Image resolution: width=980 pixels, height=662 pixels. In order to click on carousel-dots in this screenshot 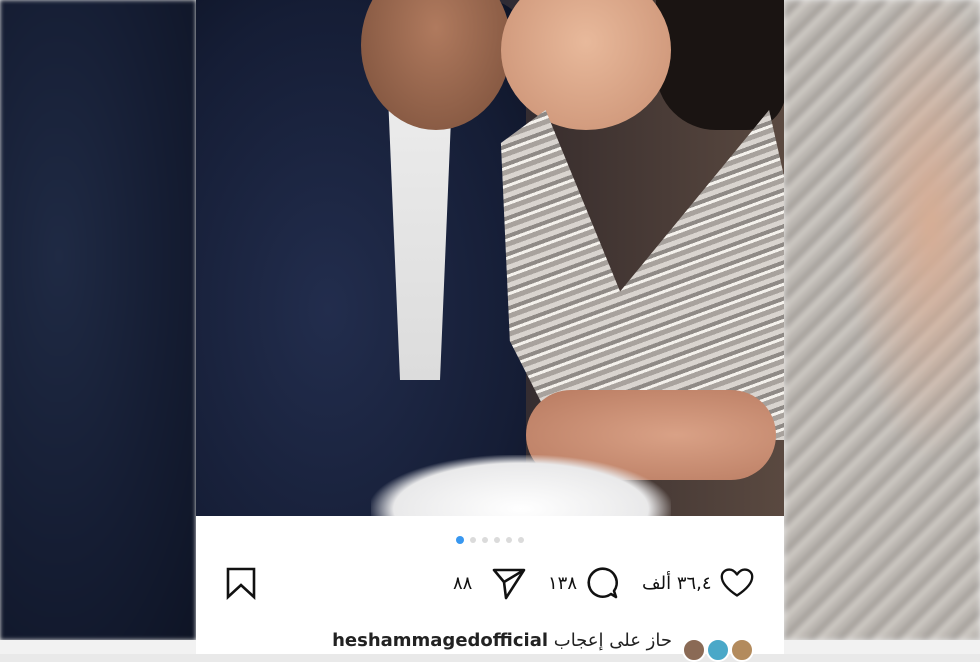, I will do `click(490, 540)`.